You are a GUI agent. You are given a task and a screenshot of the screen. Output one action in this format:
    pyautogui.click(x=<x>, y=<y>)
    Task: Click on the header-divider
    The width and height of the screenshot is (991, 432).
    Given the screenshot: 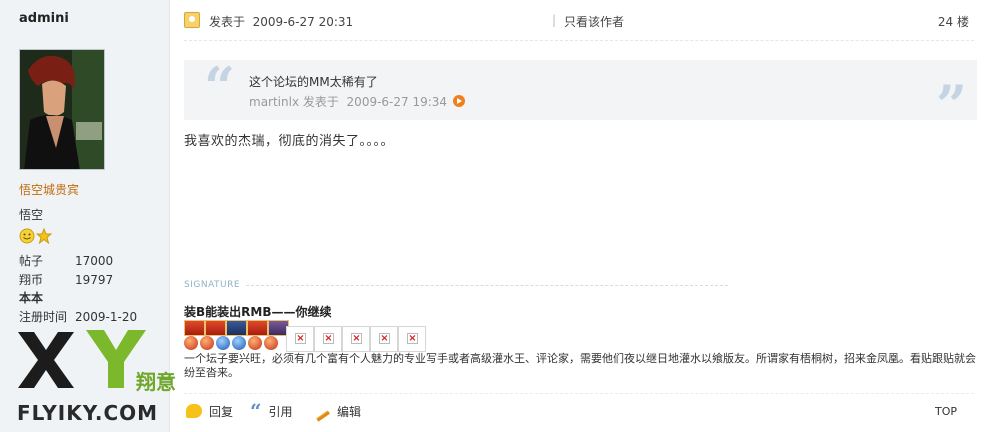 What is the action you would take?
    pyautogui.click(x=579, y=40)
    